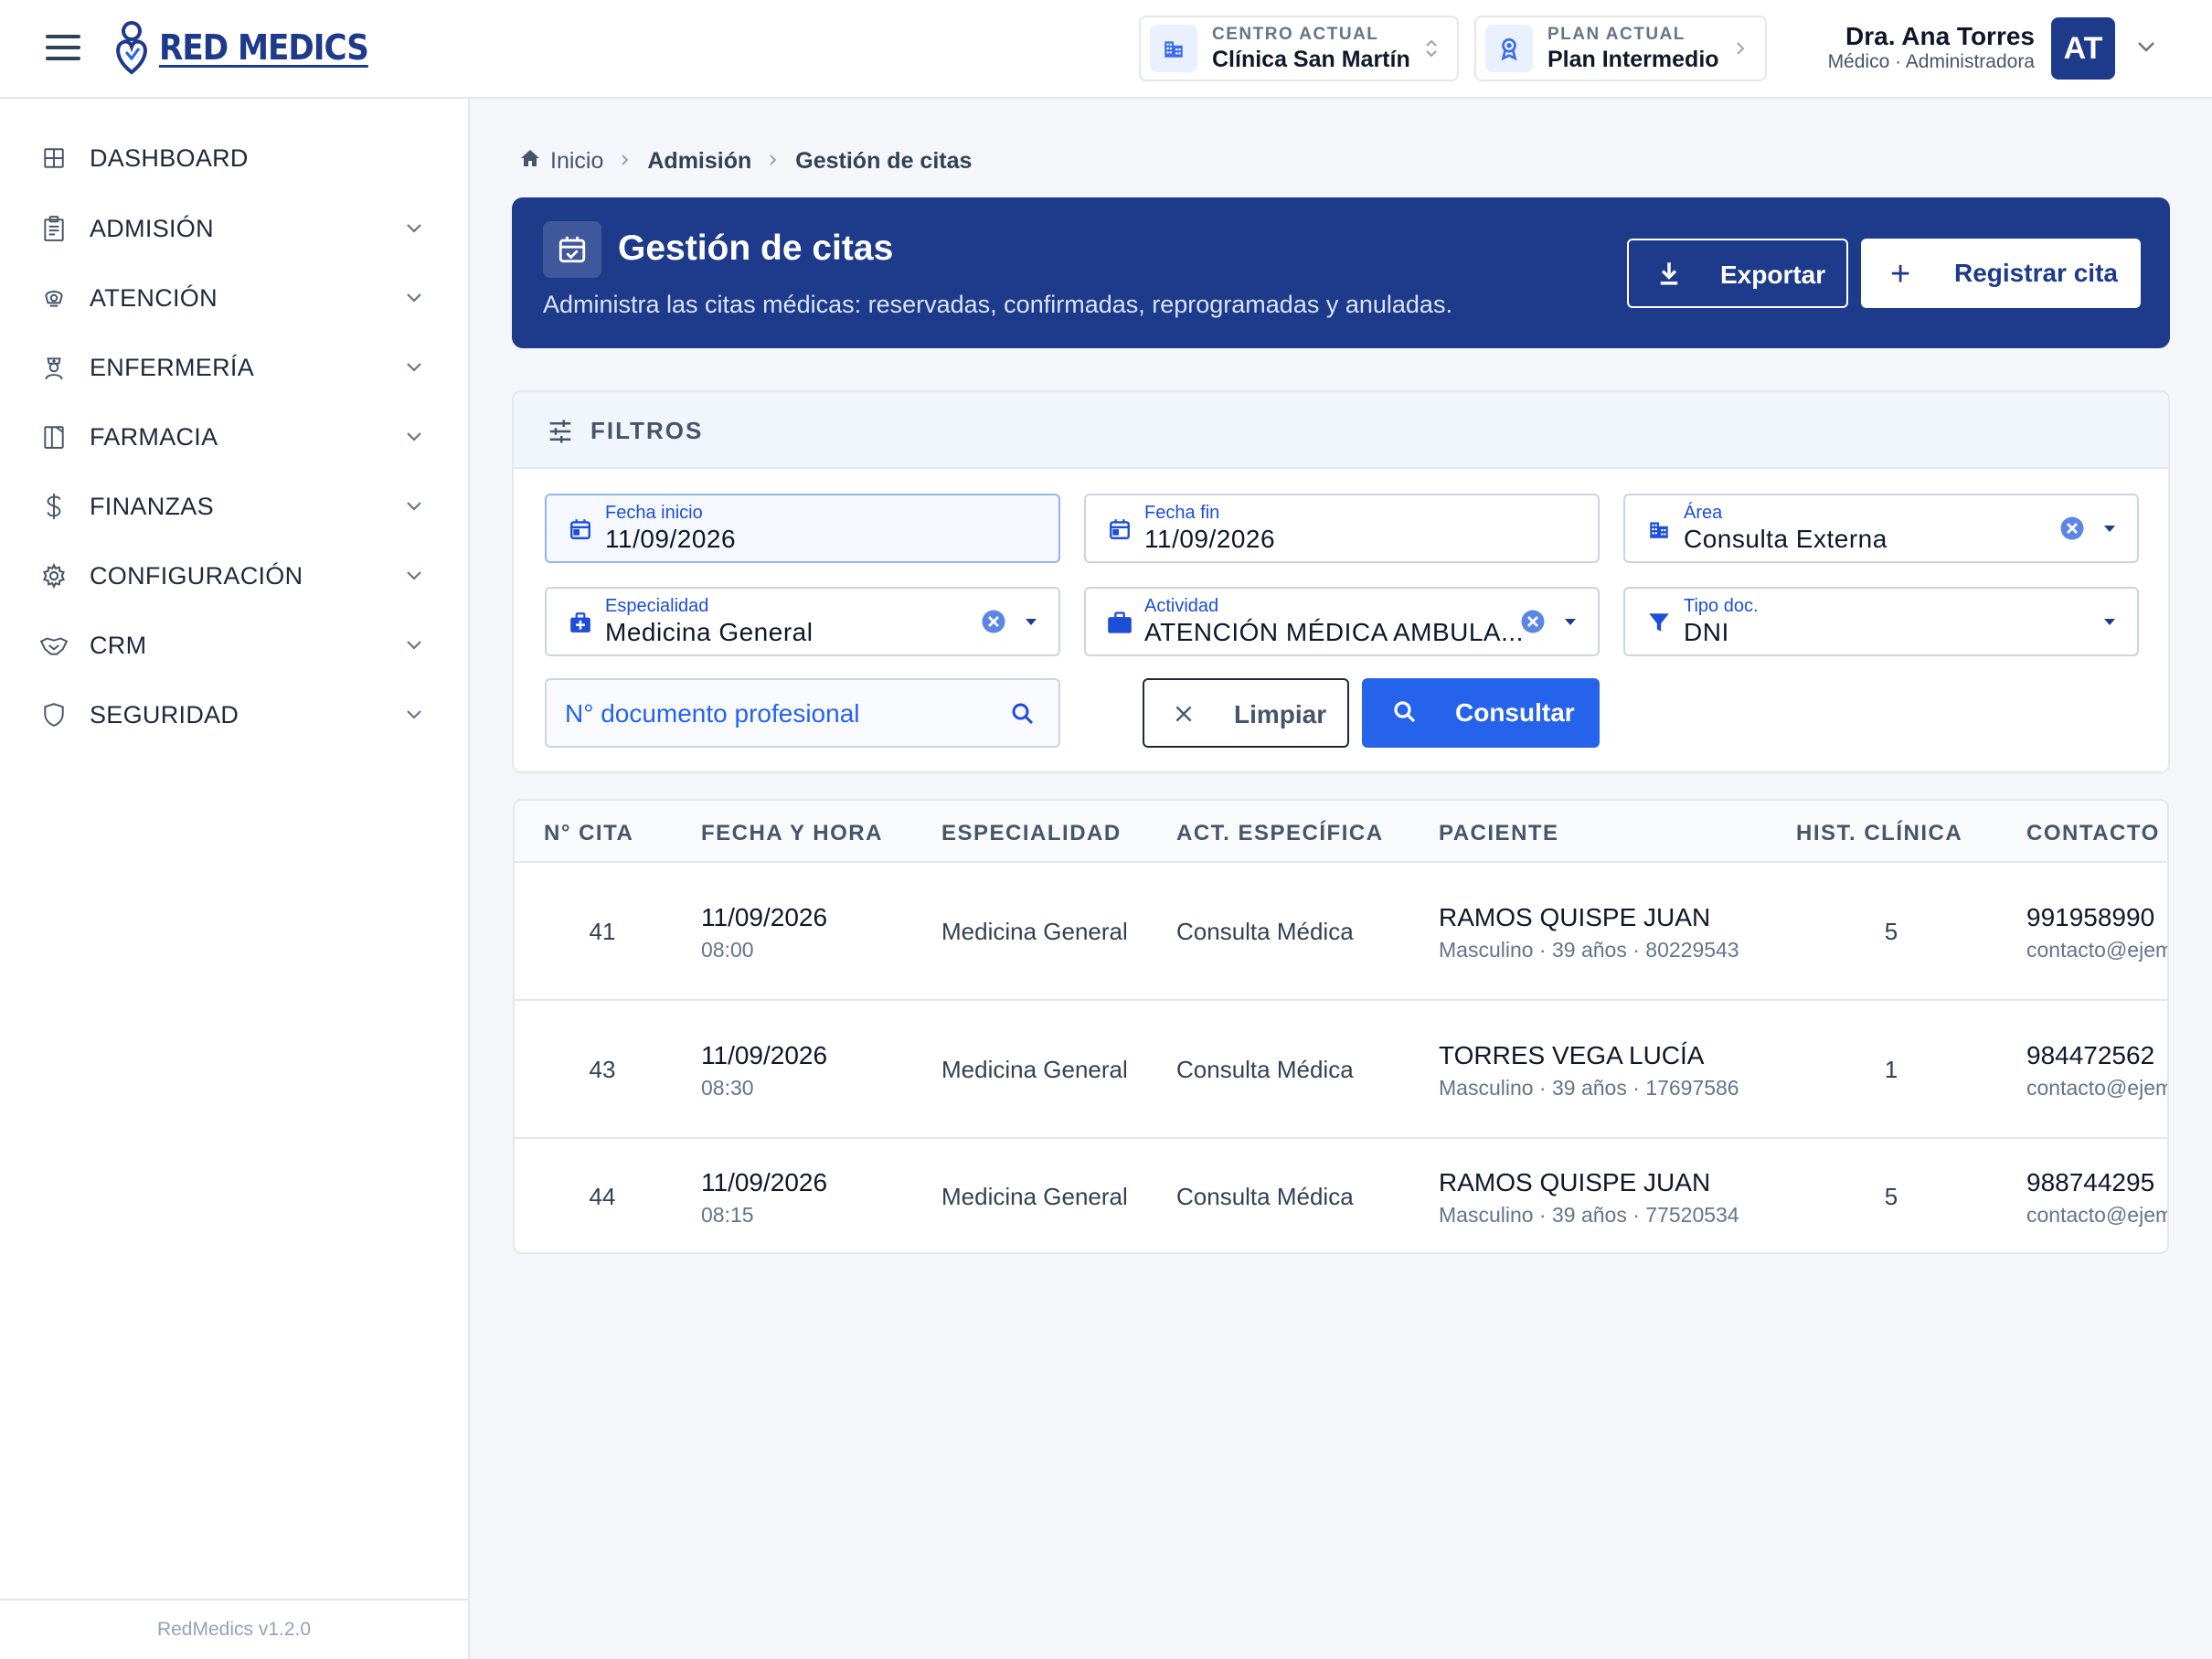 This screenshot has height=1659, width=2212. I want to click on activity-label: Actividad, so click(1181, 606).